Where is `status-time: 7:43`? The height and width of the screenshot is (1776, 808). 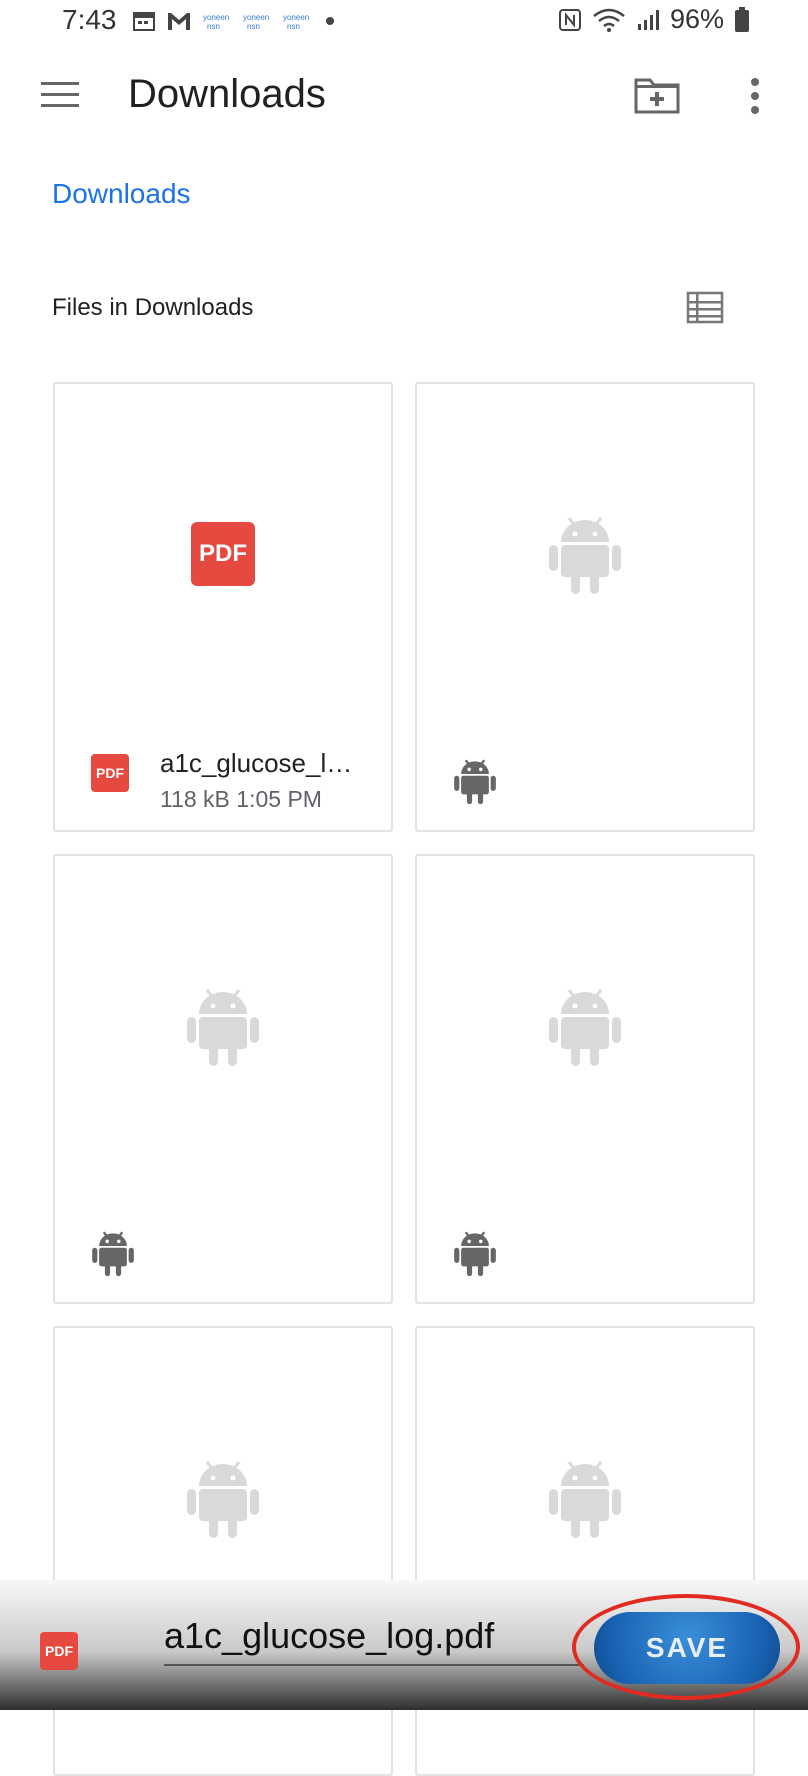
status-time: 7:43 is located at coordinates (89, 19).